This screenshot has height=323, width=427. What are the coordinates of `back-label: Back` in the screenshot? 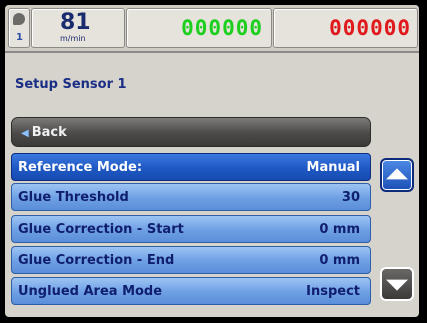 It's located at (49, 132).